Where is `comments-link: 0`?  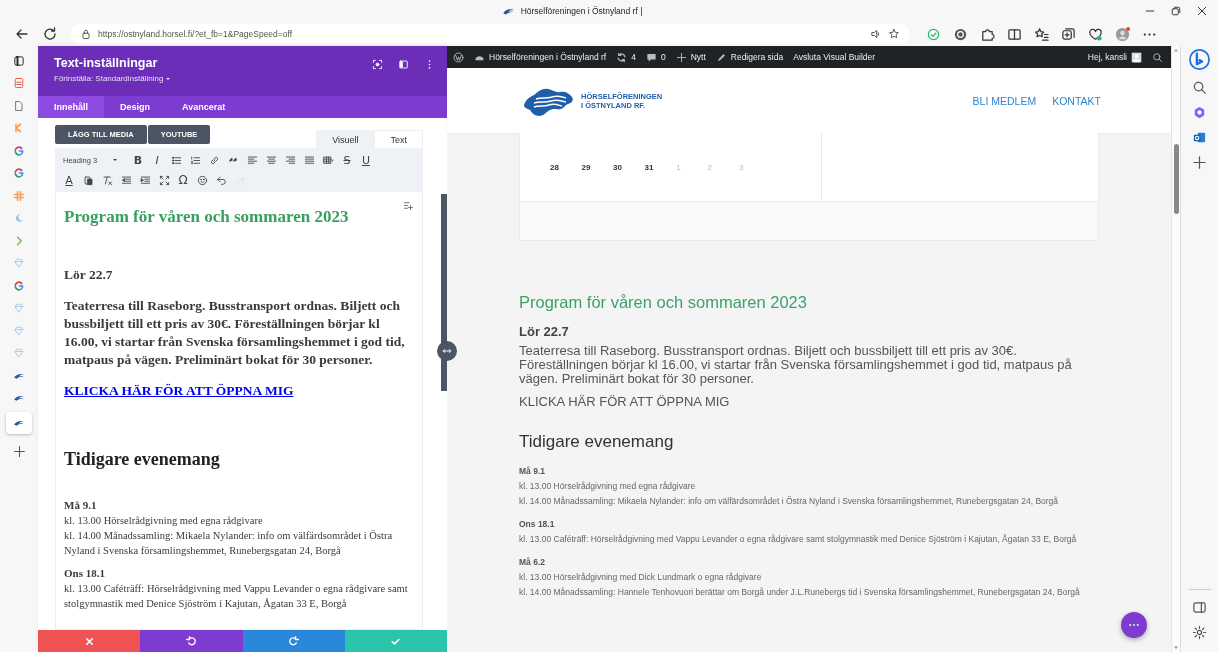 comments-link: 0 is located at coordinates (655, 57).